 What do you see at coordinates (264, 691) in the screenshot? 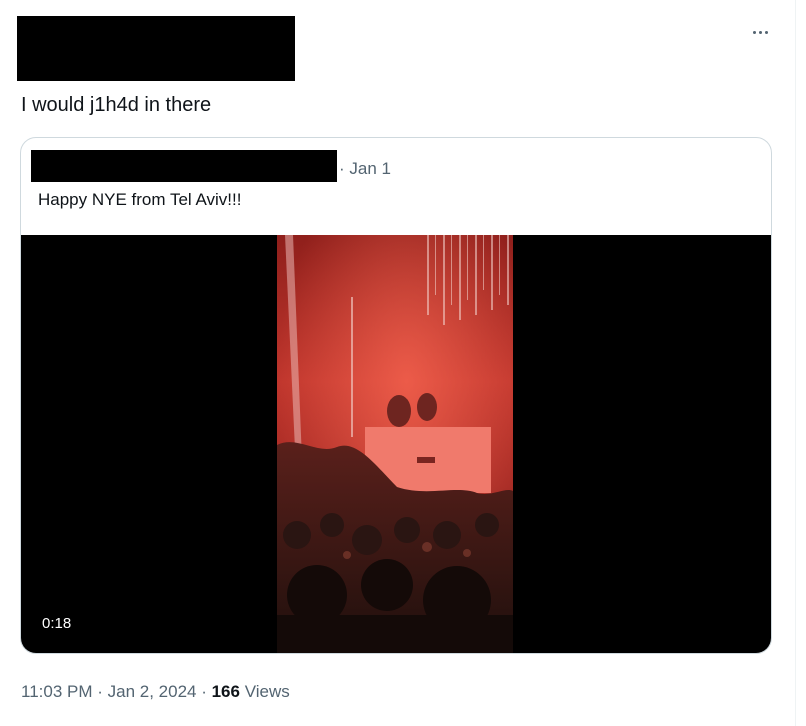
I see `views-label: Views` at bounding box center [264, 691].